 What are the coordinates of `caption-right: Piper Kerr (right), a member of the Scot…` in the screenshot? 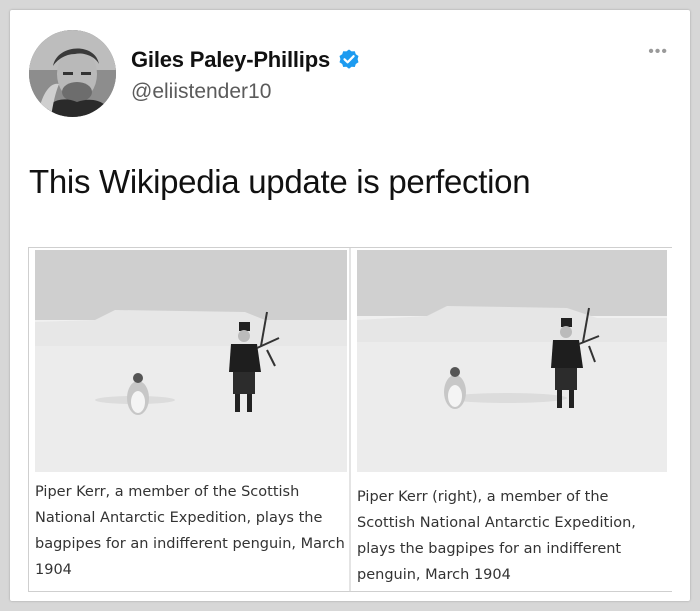 It's located at (496, 536).